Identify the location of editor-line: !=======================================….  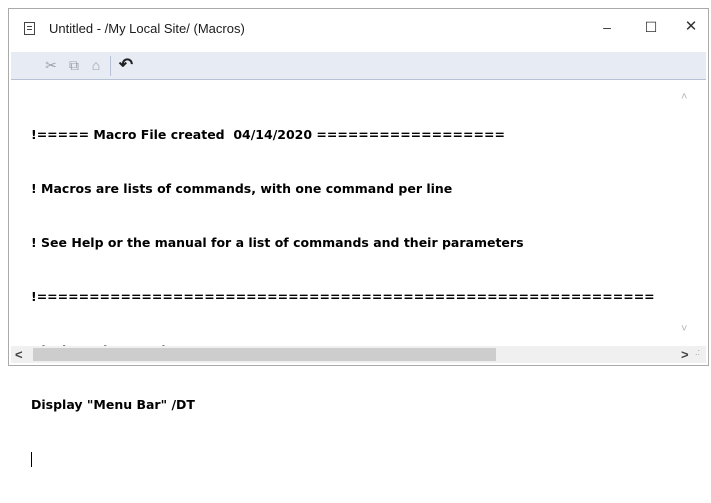
(343, 296).